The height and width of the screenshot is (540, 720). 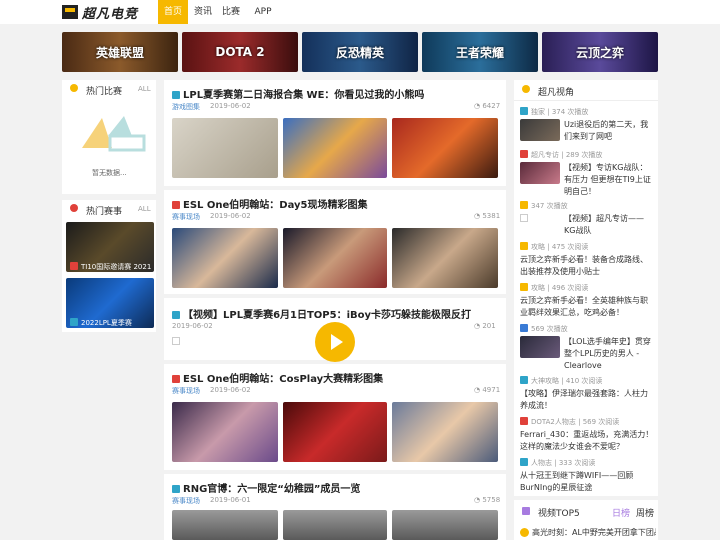 I want to click on event-label: 2022LPL夏季赛, so click(x=101, y=323).